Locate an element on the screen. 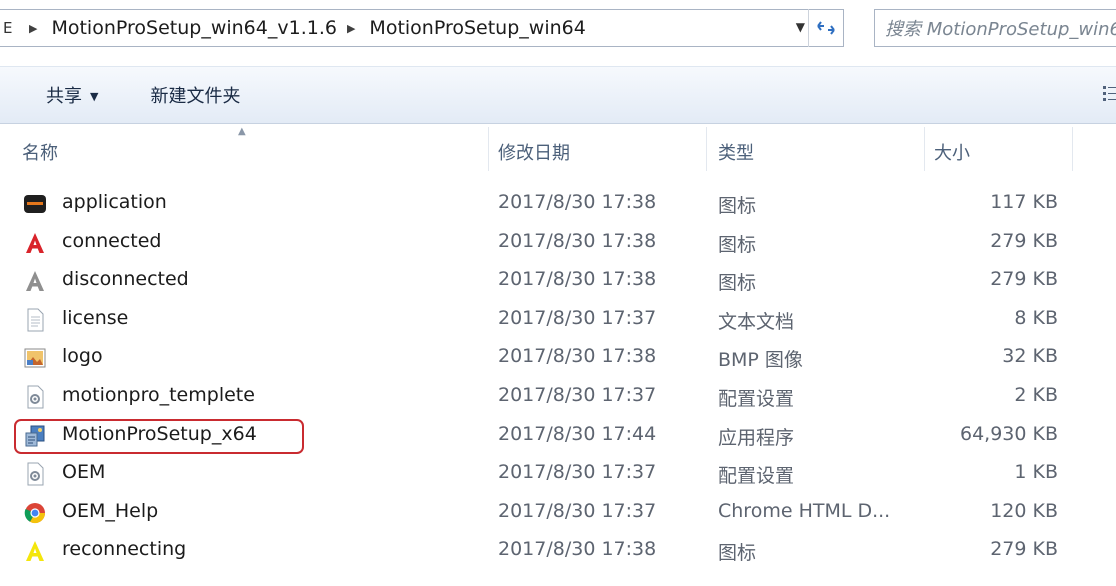 This screenshot has width=1116, height=586. file-name: logo is located at coordinates (82, 356).